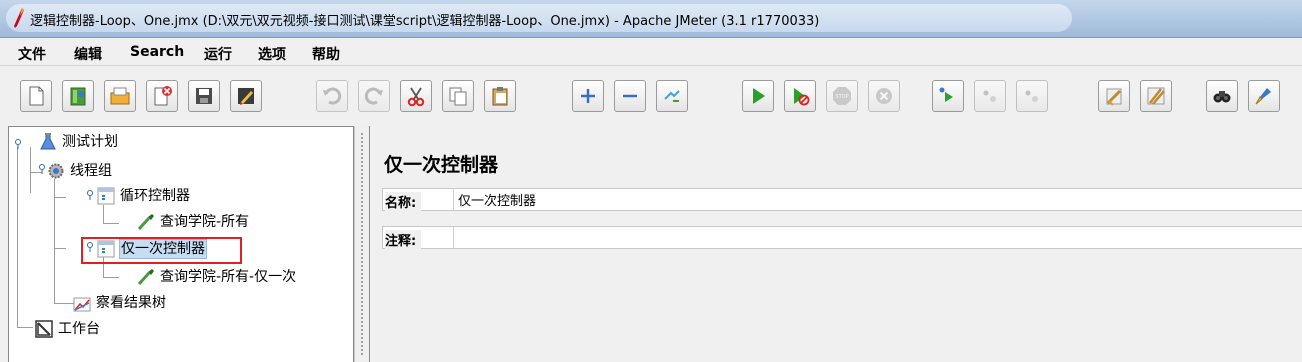  I want to click on save-as-icon, so click(246, 96).